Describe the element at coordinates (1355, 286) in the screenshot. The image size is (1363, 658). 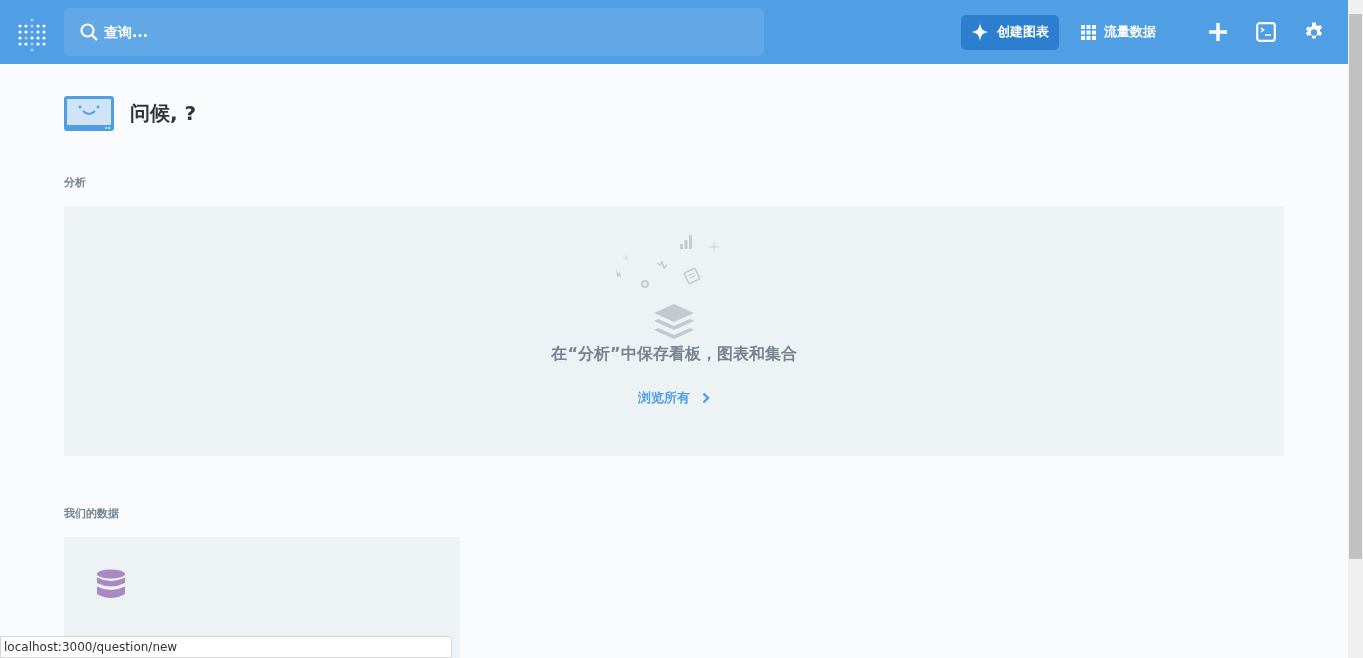
I see `scrollbar-thumb` at that location.